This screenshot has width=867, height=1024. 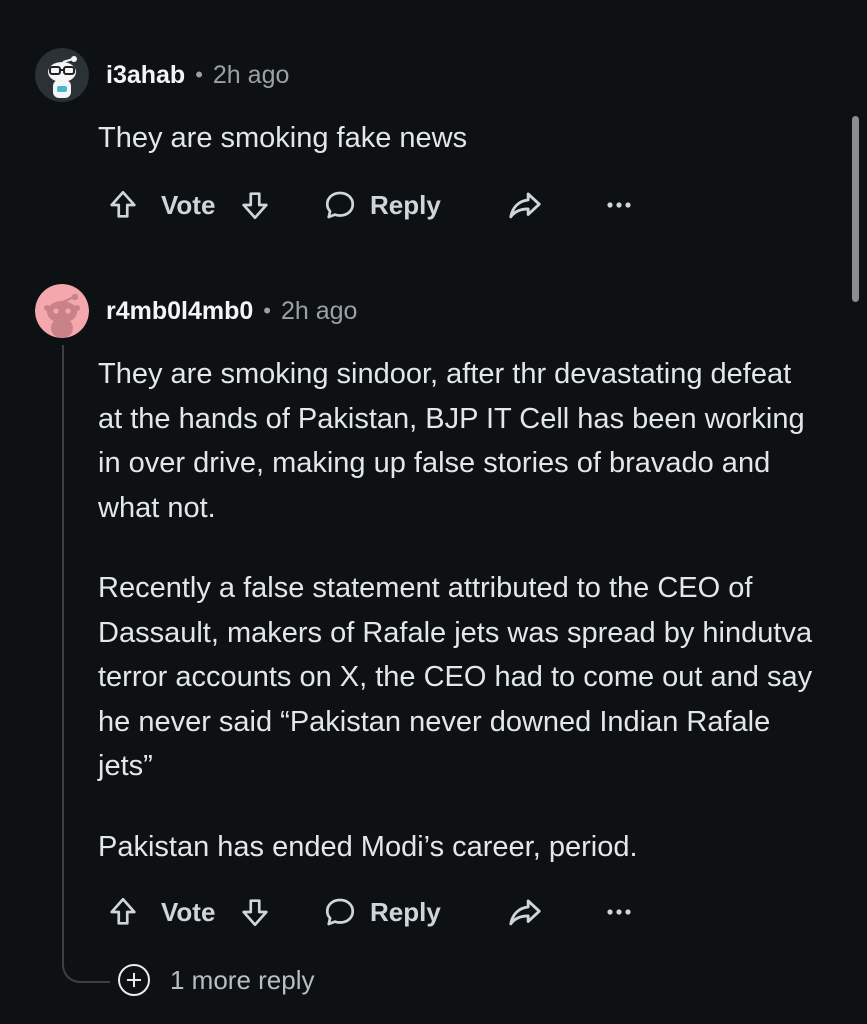 I want to click on comment-header: i3ahab • 2h ago, so click(x=197, y=75).